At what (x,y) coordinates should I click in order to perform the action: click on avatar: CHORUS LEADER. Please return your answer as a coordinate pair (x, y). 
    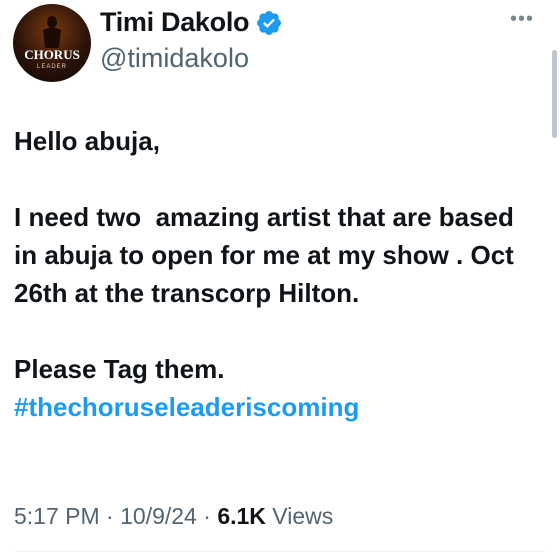
    Looking at the image, I should click on (52, 43).